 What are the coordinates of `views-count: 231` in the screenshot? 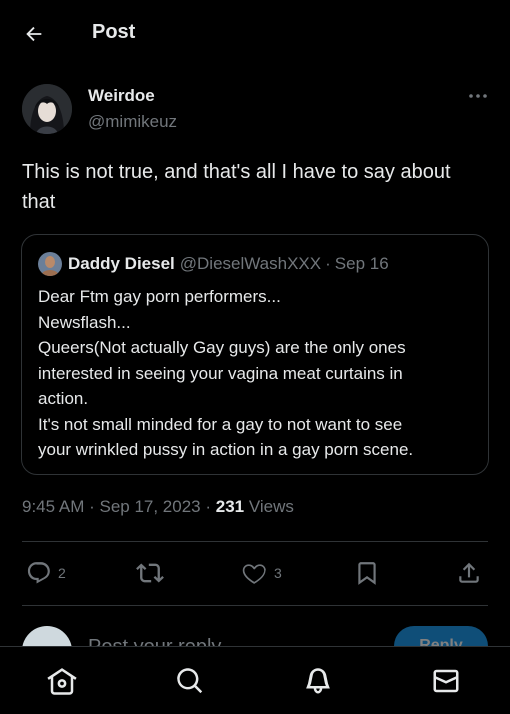 It's located at (230, 506).